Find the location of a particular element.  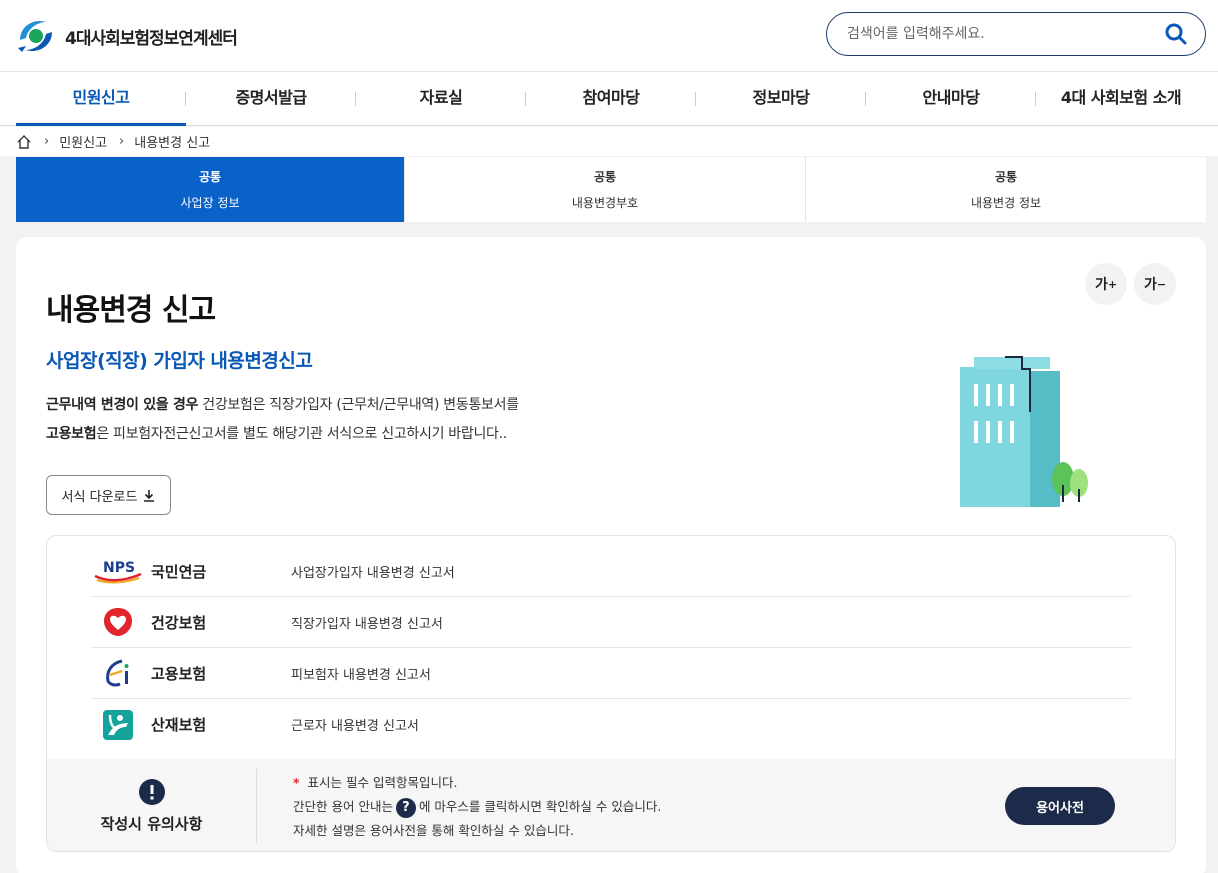

font-decrease-button: 가 − is located at coordinates (1155, 284).